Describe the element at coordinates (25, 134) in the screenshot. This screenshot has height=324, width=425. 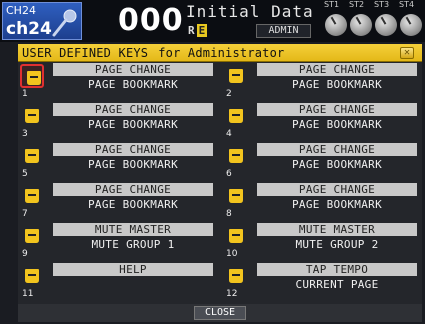
I see `key-number: 3` at that location.